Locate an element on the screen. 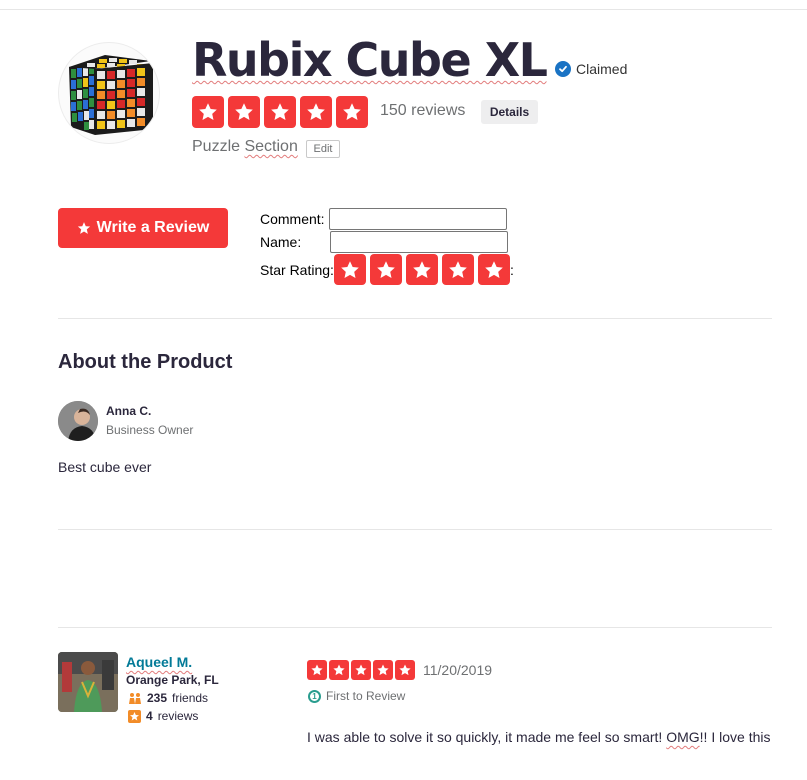 Image resolution: width=807 pixels, height=780 pixels. name-label: Name: is located at coordinates (281, 242).